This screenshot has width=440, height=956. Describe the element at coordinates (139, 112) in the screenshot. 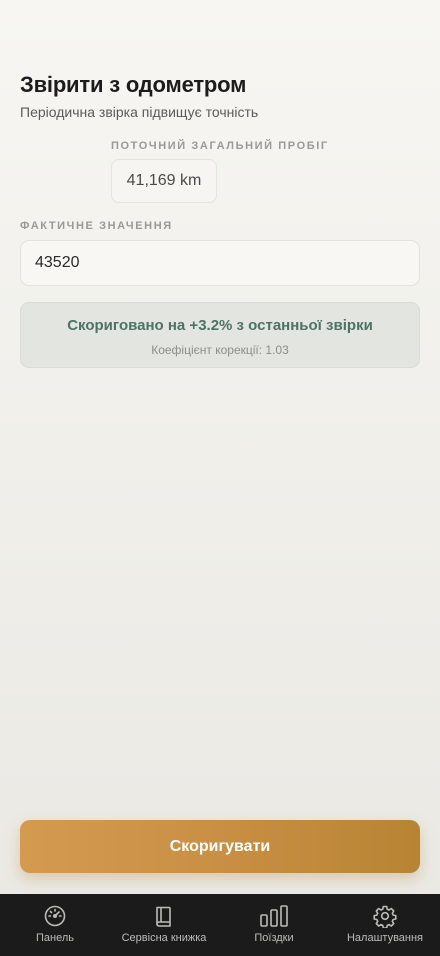

I see `page-subtitle: Періодична звірка підвищує точність` at that location.